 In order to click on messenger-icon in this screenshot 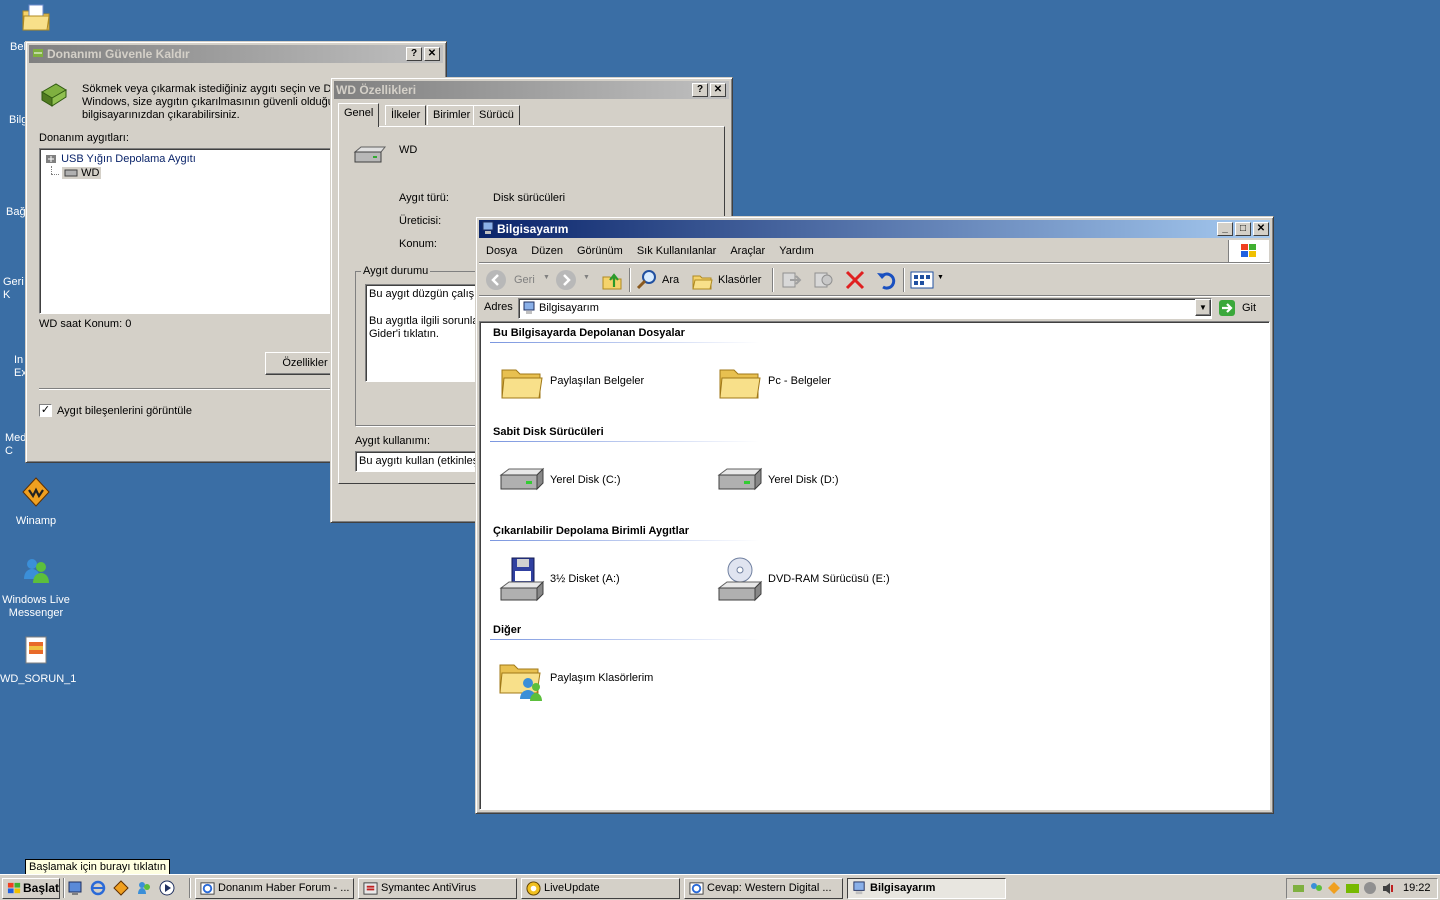, I will do `click(144, 888)`.